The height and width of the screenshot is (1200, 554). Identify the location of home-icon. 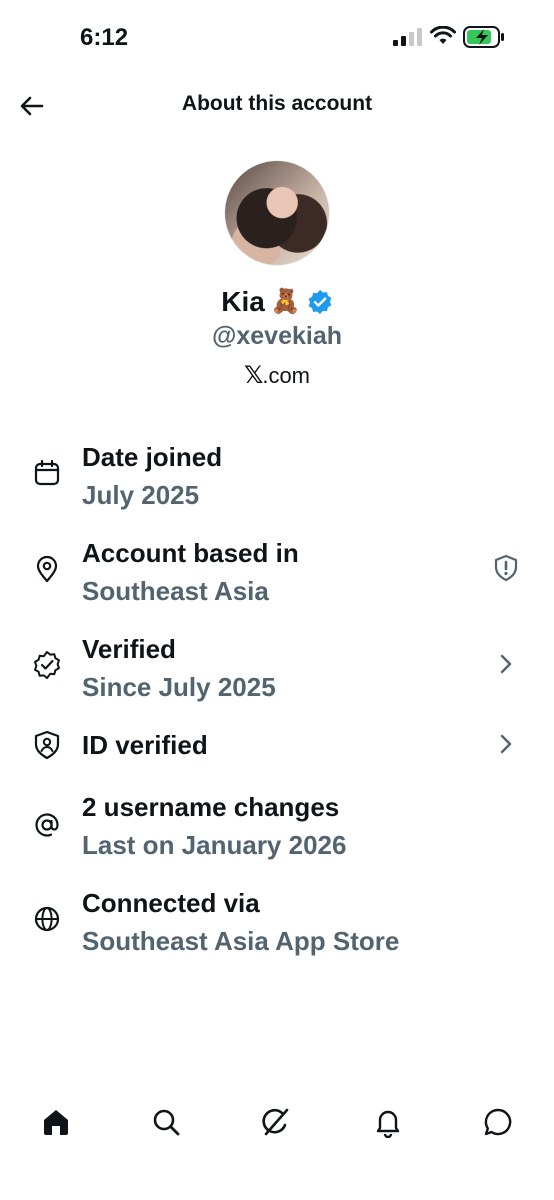
(56, 1122).